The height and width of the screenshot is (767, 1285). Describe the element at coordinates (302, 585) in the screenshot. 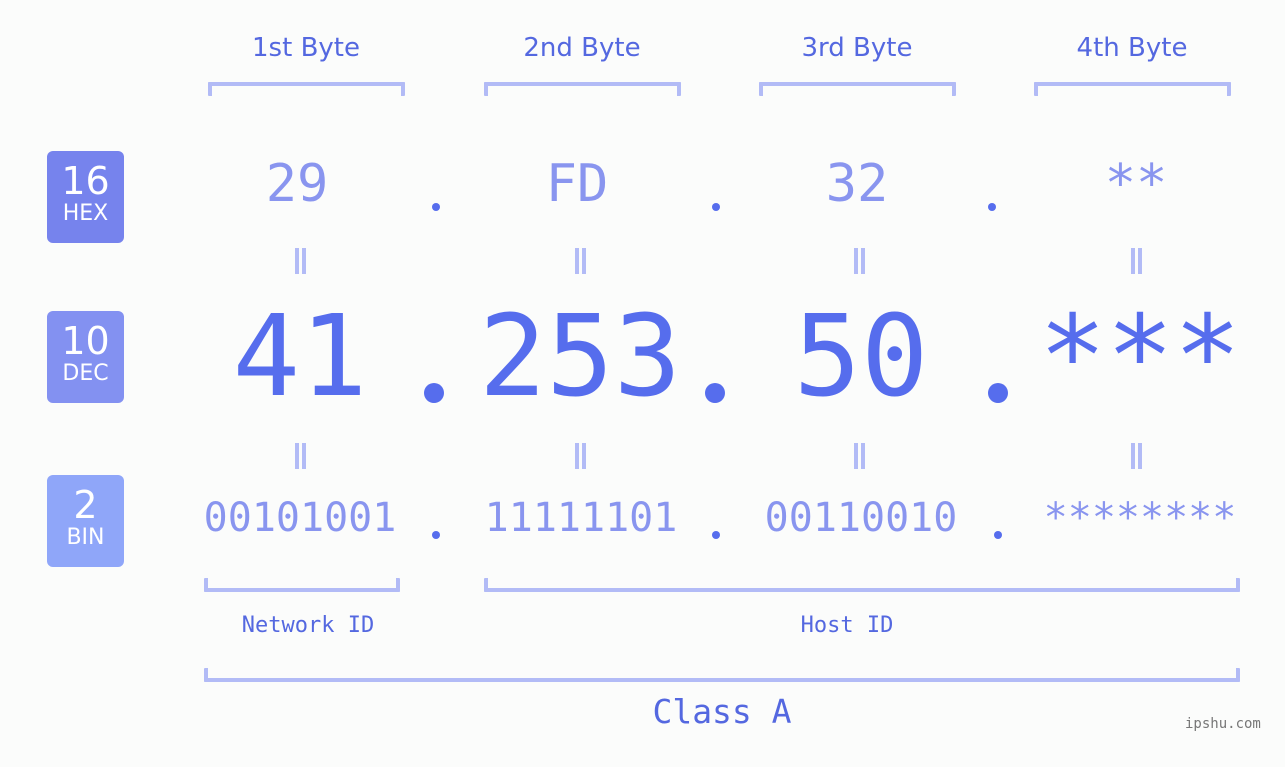

I see `network-id-bracket` at that location.